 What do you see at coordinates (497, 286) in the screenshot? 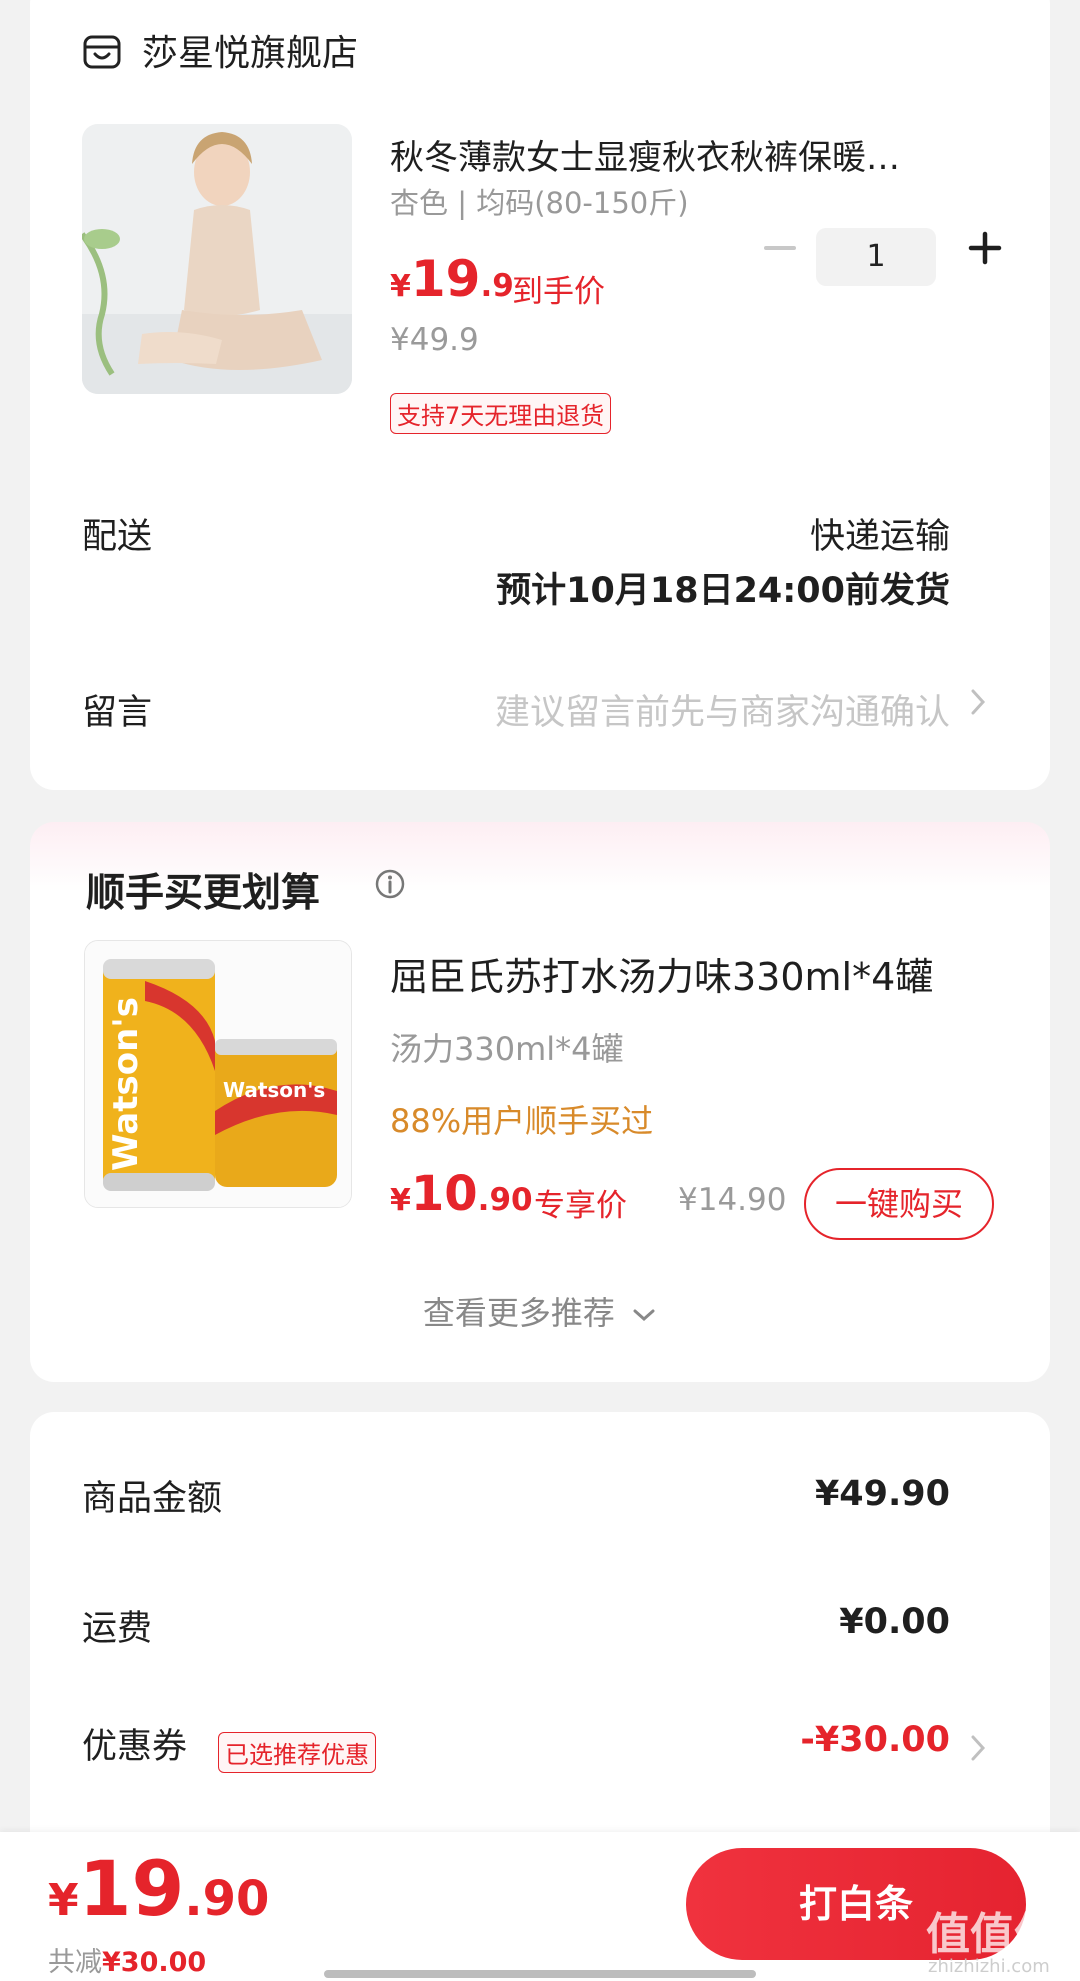
I see `price-decimal: .9` at bounding box center [497, 286].